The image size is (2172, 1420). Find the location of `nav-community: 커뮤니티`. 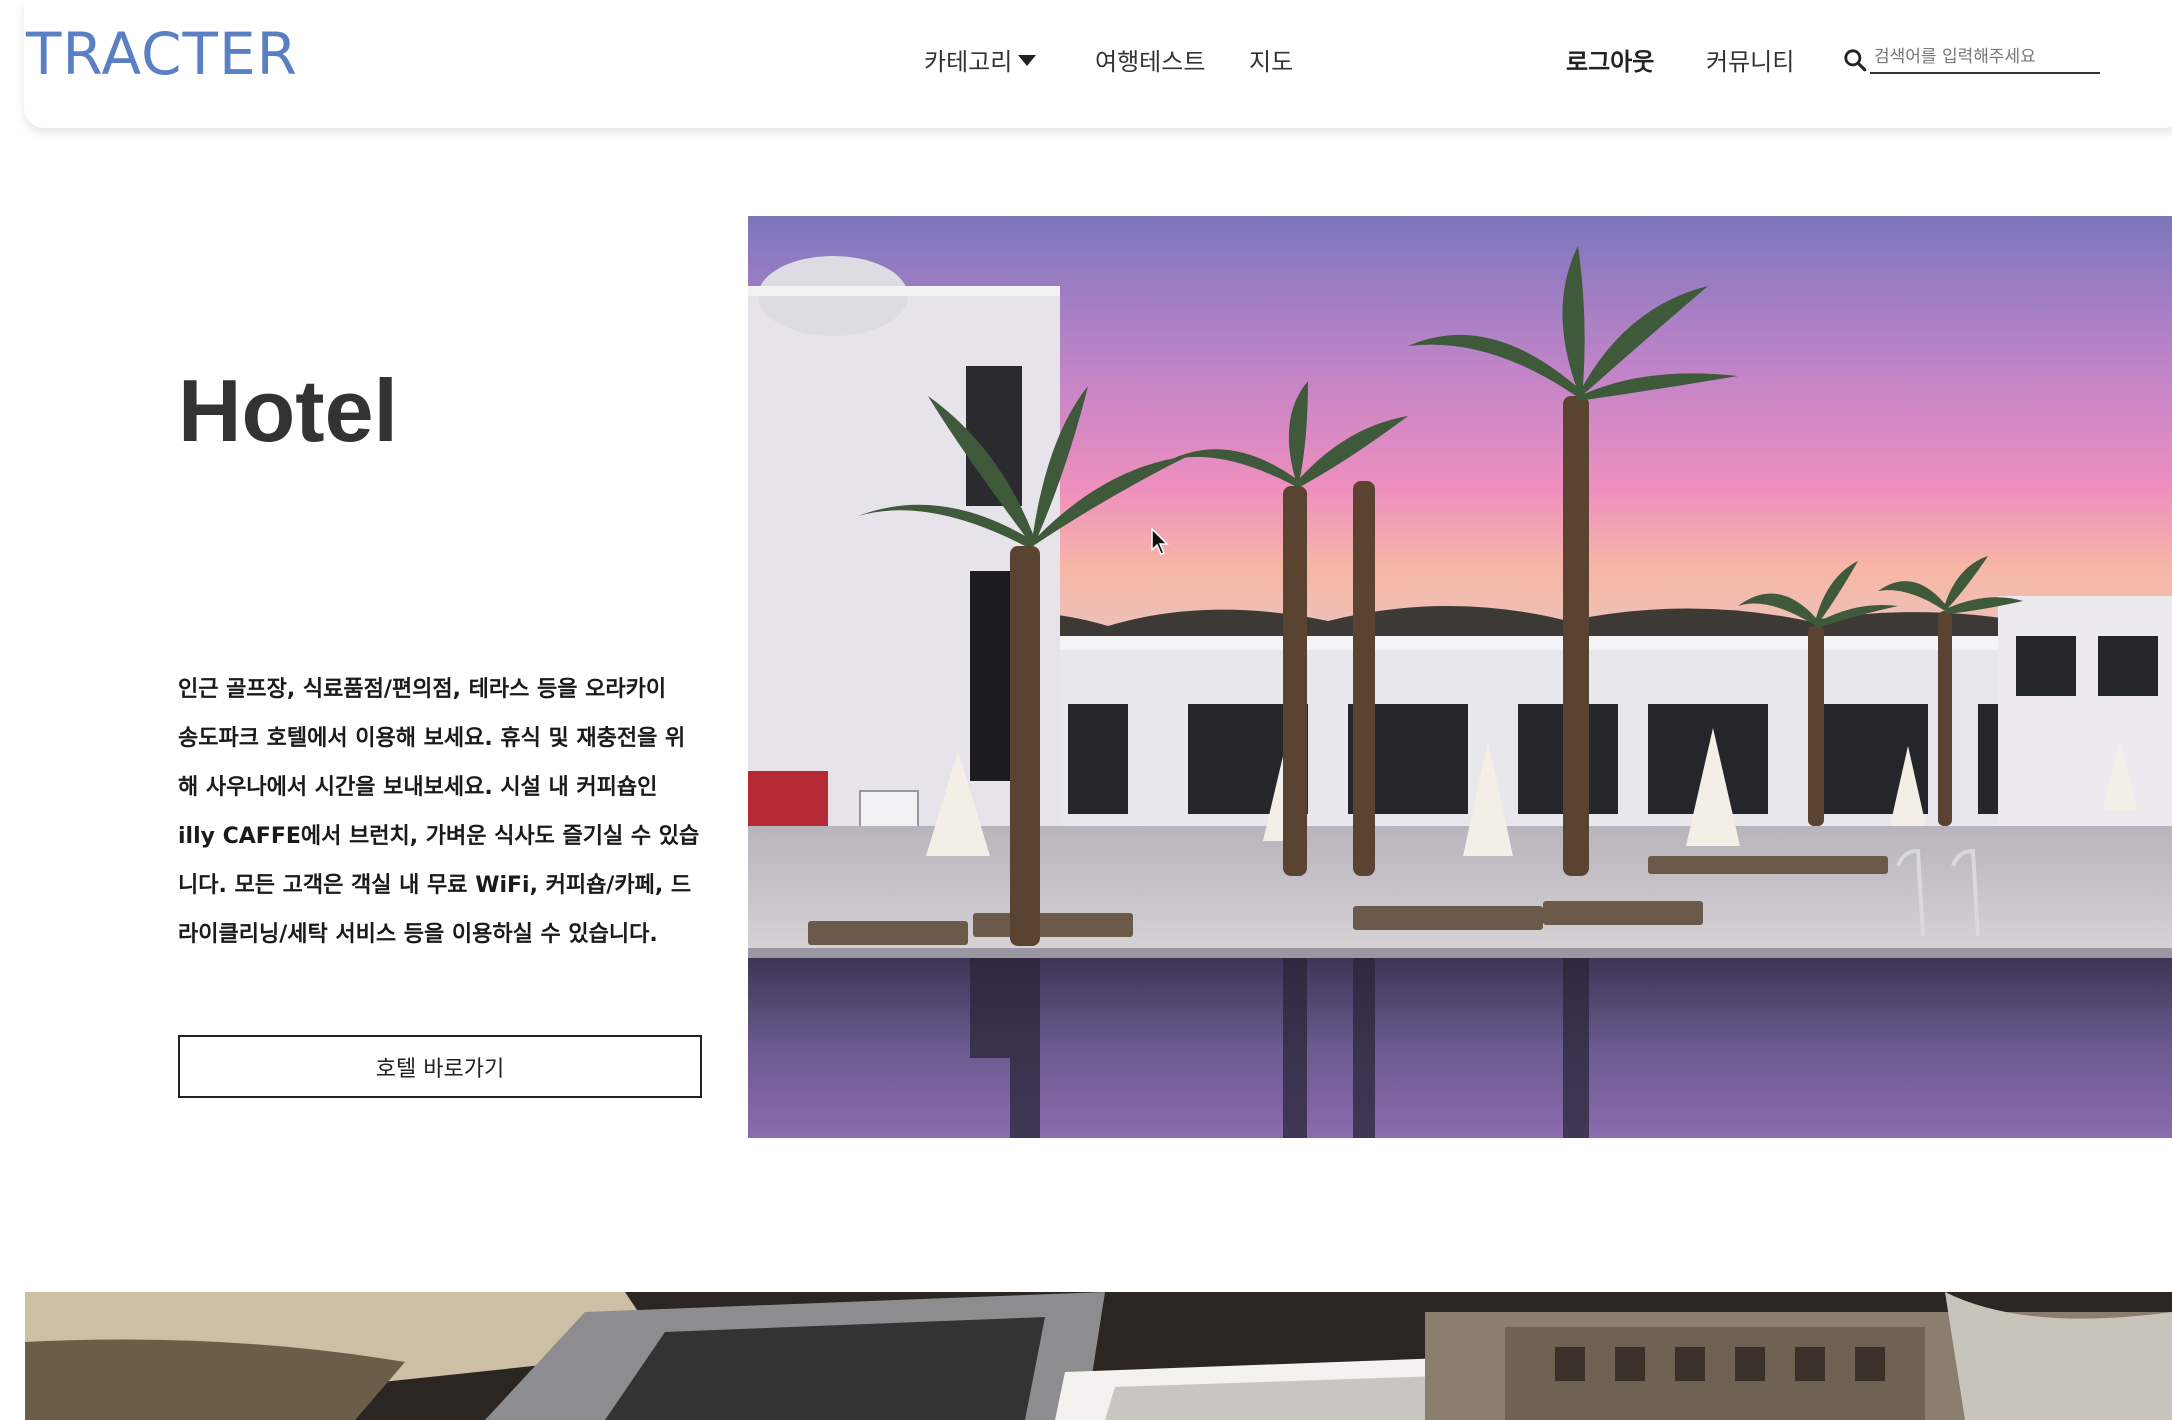

nav-community: 커뮤니티 is located at coordinates (1750, 59).